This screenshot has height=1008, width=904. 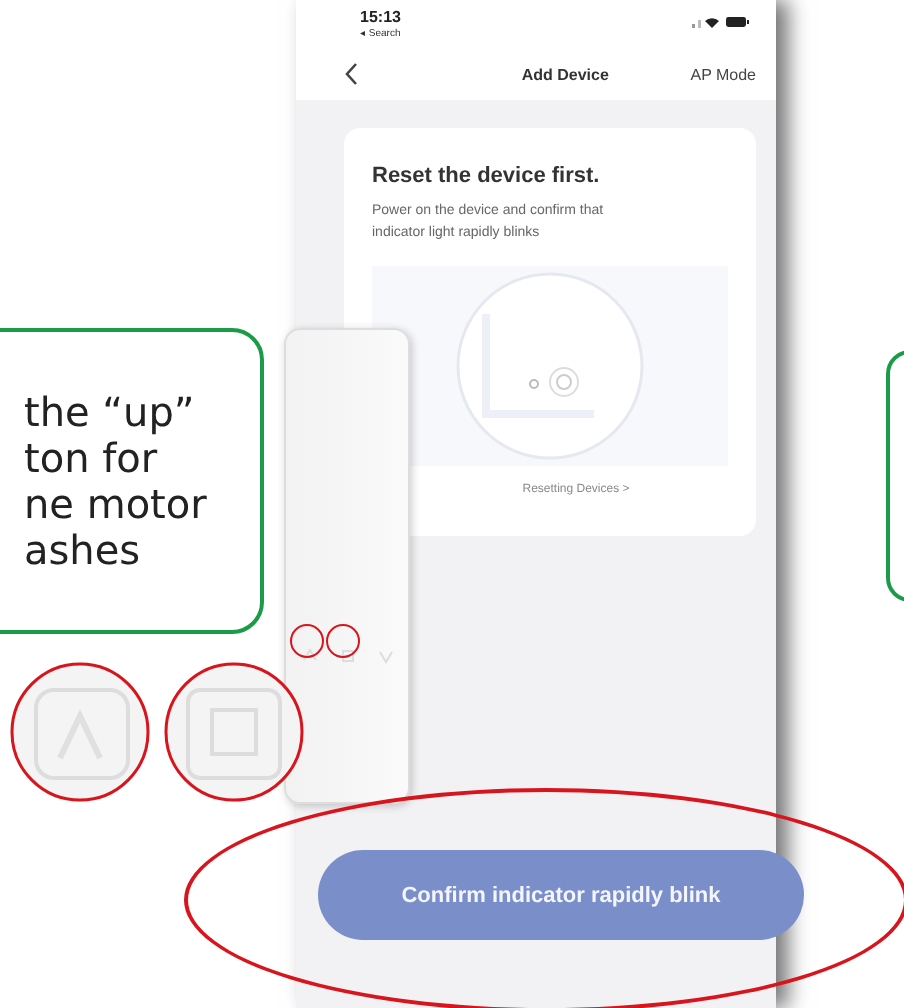 I want to click on up-button-closeup-drawing, so click(x=80, y=732).